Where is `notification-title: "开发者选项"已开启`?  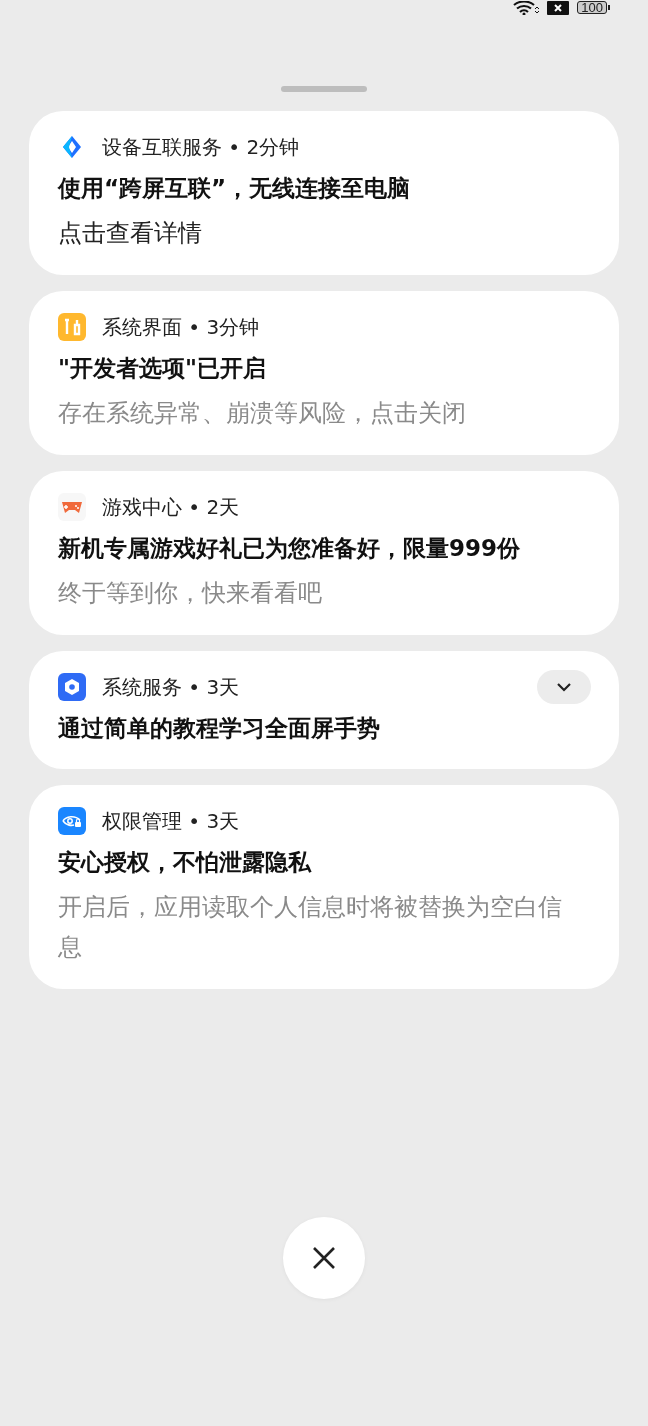
notification-title: "开发者选项"已开启 is located at coordinates (162, 368).